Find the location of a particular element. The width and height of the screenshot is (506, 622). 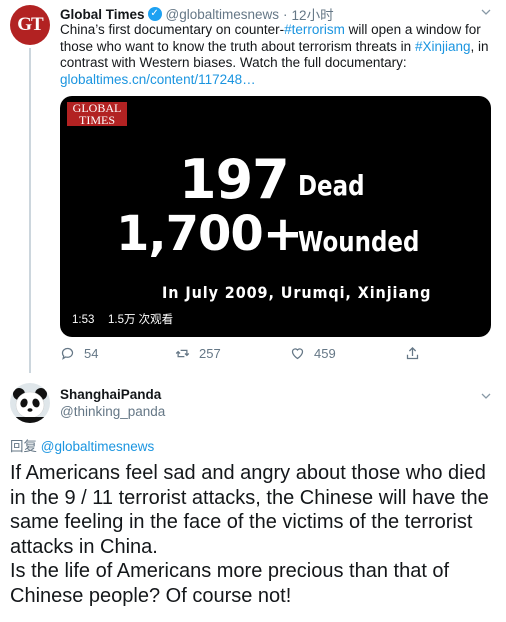

tweet-time: 12小时 is located at coordinates (313, 14).